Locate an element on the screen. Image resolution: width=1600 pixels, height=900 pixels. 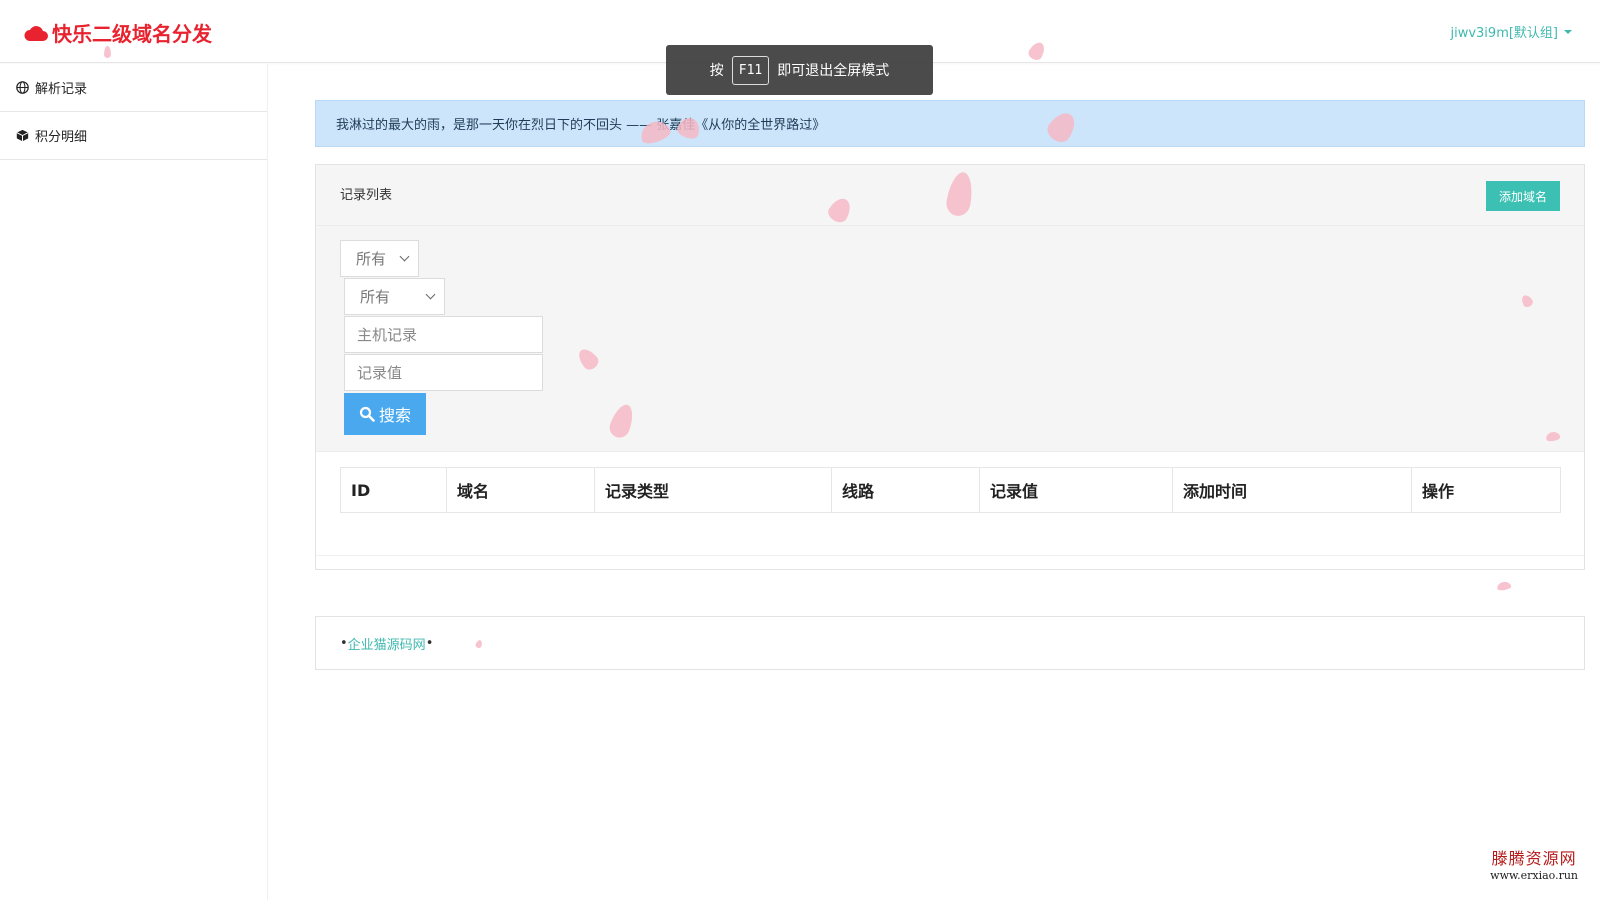
user-menu: jiwv3i9m[默认组] is located at coordinates (1511, 31).